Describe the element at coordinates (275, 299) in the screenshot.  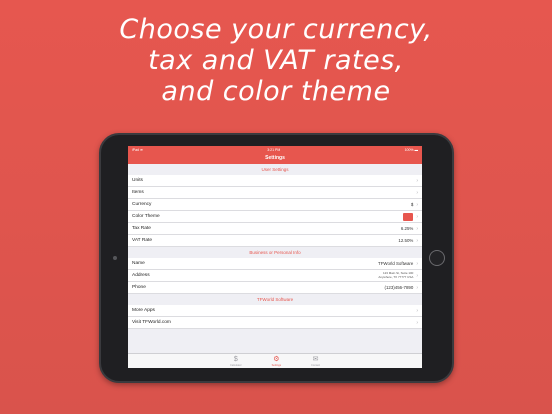
I see `section-header-company: TFWorld Software` at that location.